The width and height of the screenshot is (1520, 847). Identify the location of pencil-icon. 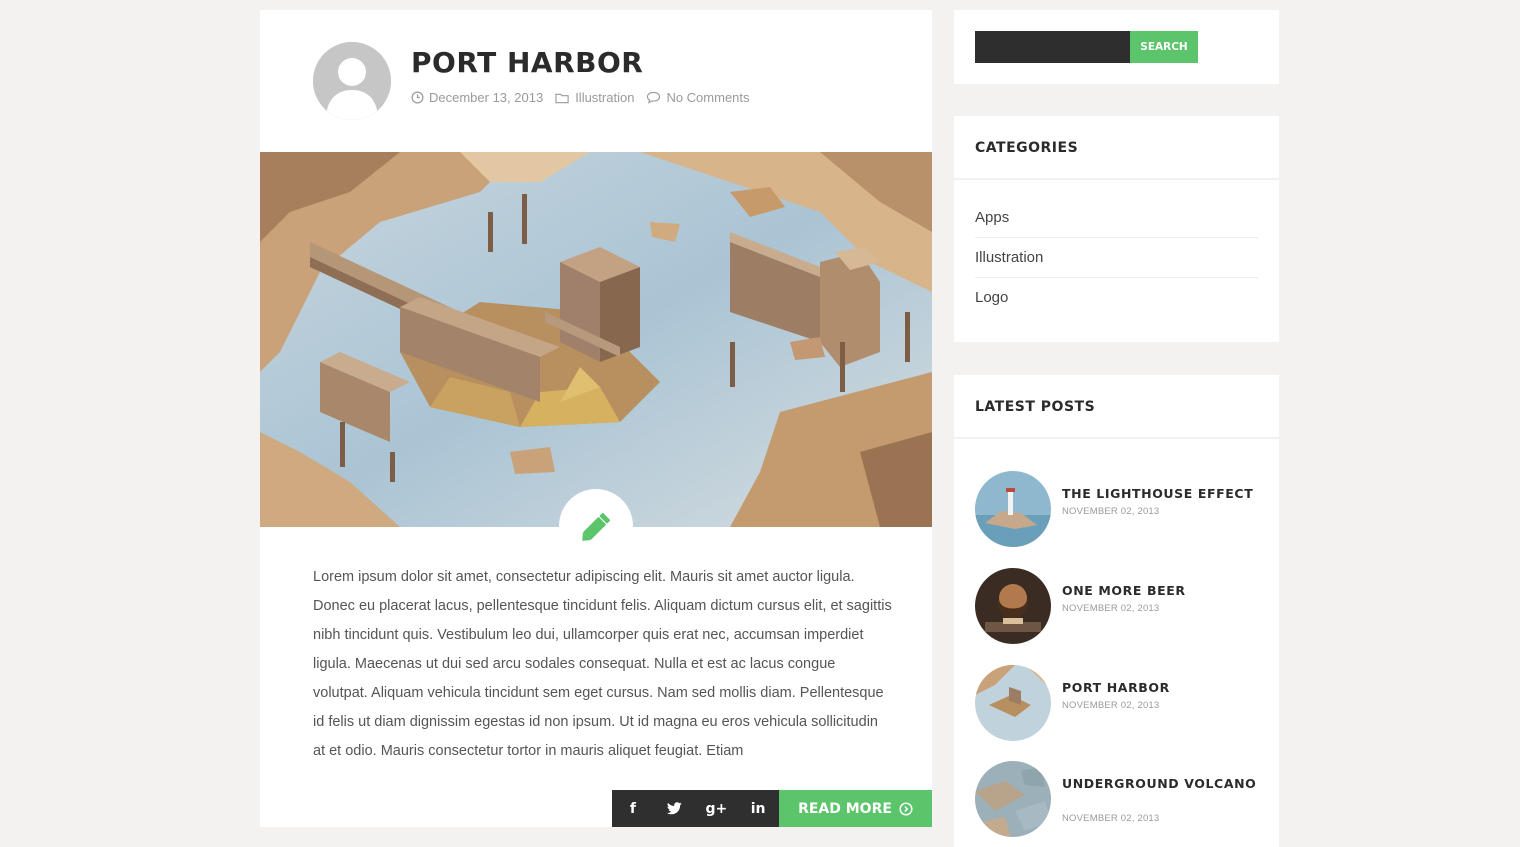
(596, 526).